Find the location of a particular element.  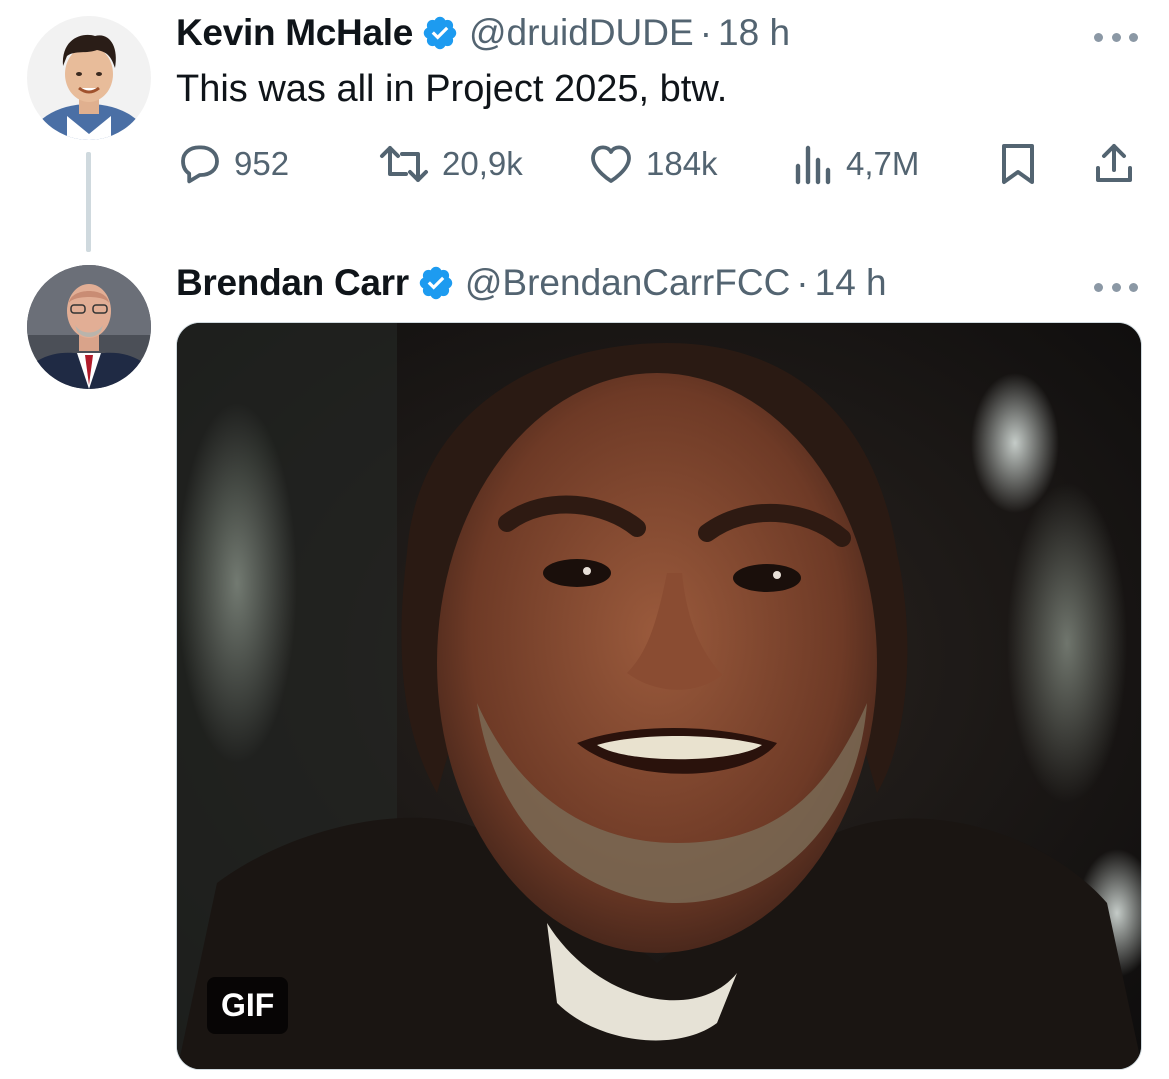

kevin-mchale-avatar is located at coordinates (89, 78).